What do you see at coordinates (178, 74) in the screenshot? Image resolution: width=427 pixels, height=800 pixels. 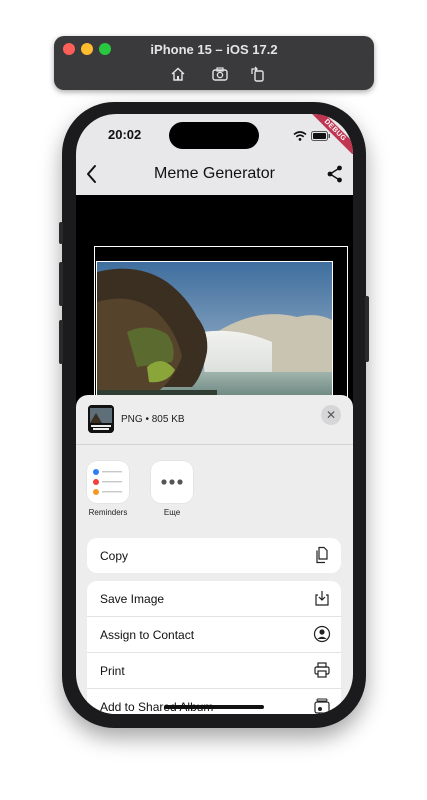 I see `home-icon` at bounding box center [178, 74].